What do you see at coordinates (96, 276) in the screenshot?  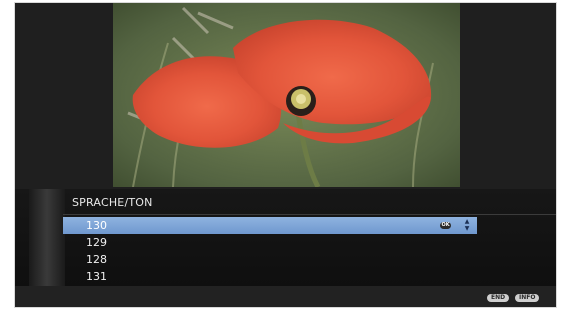 I see `list-item-label: 131` at bounding box center [96, 276].